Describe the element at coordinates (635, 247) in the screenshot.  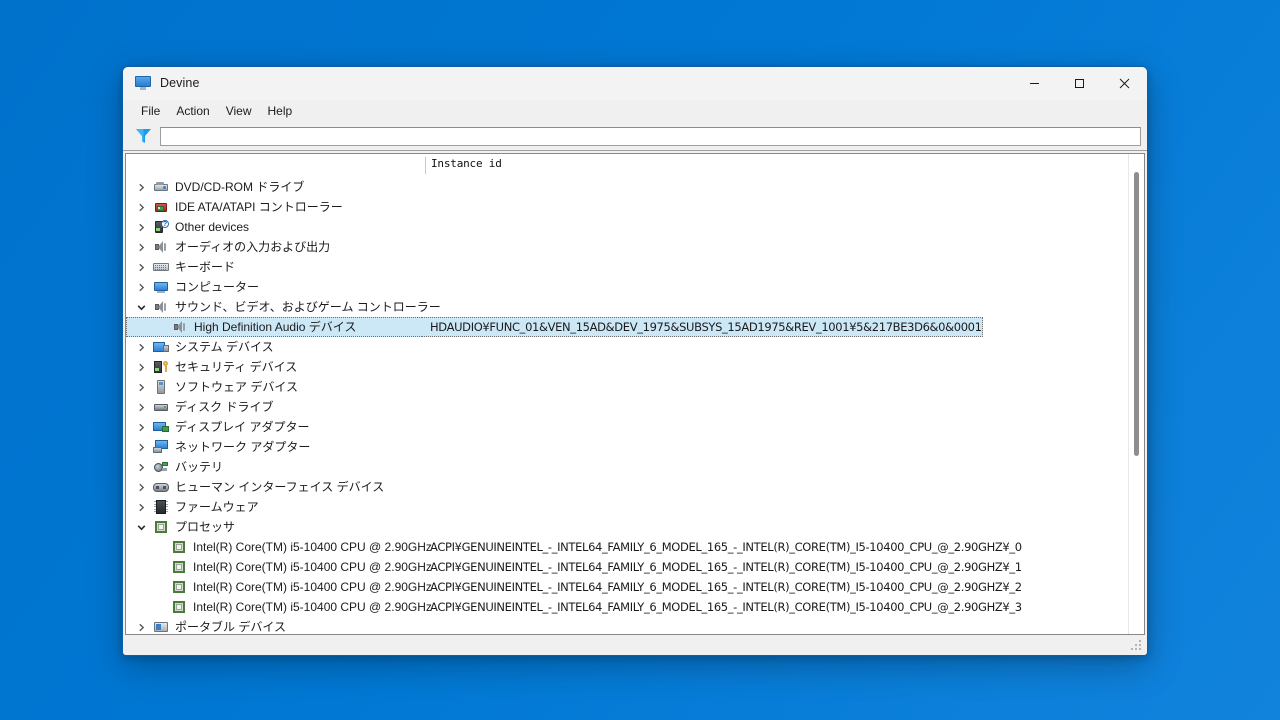
I see `tree-row: オーディオの入力および出力` at that location.